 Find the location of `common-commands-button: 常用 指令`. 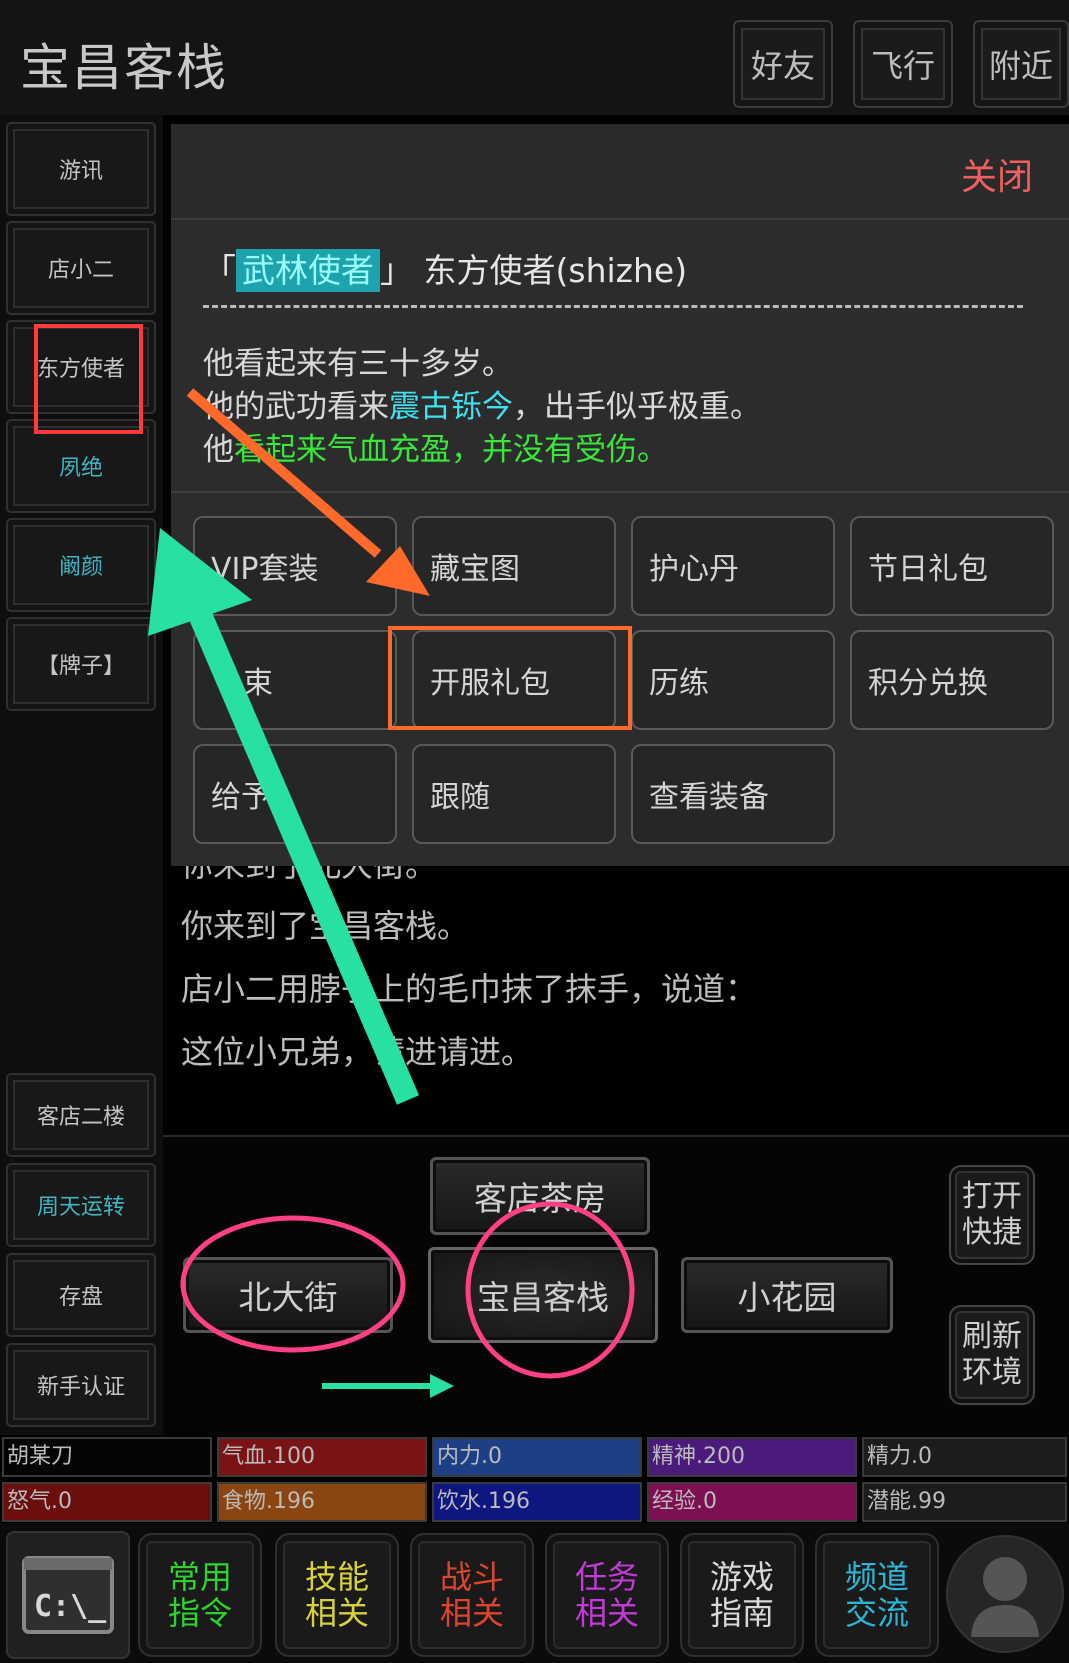

common-commands-button: 常用 指令 is located at coordinates (200, 1595).